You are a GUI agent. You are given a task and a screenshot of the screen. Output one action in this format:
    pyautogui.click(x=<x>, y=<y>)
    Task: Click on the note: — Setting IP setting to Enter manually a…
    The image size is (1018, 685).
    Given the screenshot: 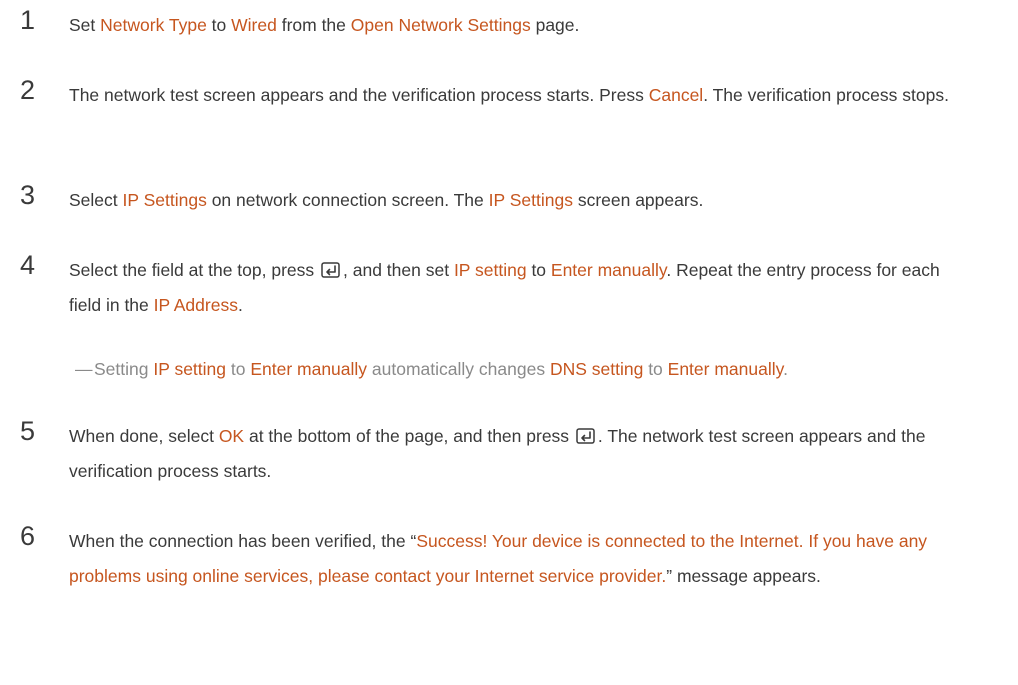 What is the action you would take?
    pyautogui.click(x=515, y=369)
    